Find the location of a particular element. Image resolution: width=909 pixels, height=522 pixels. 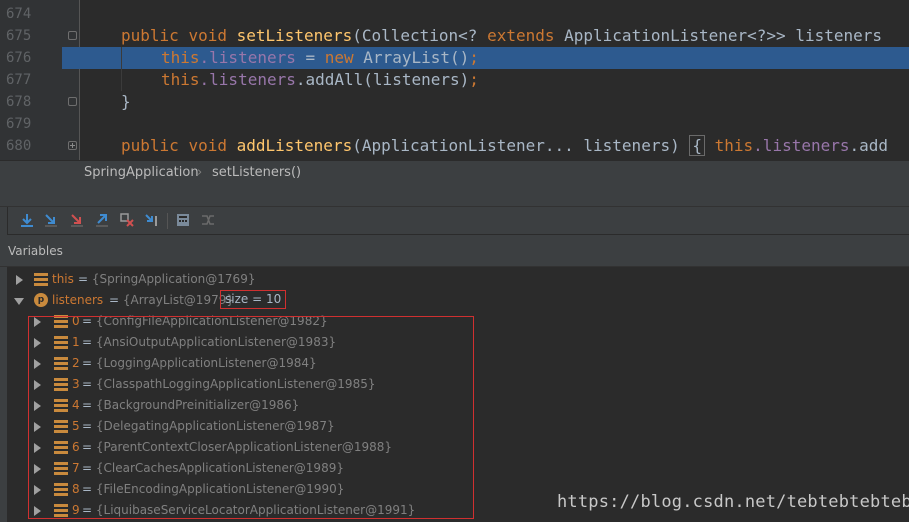

step-over-icon is located at coordinates (27, 220).